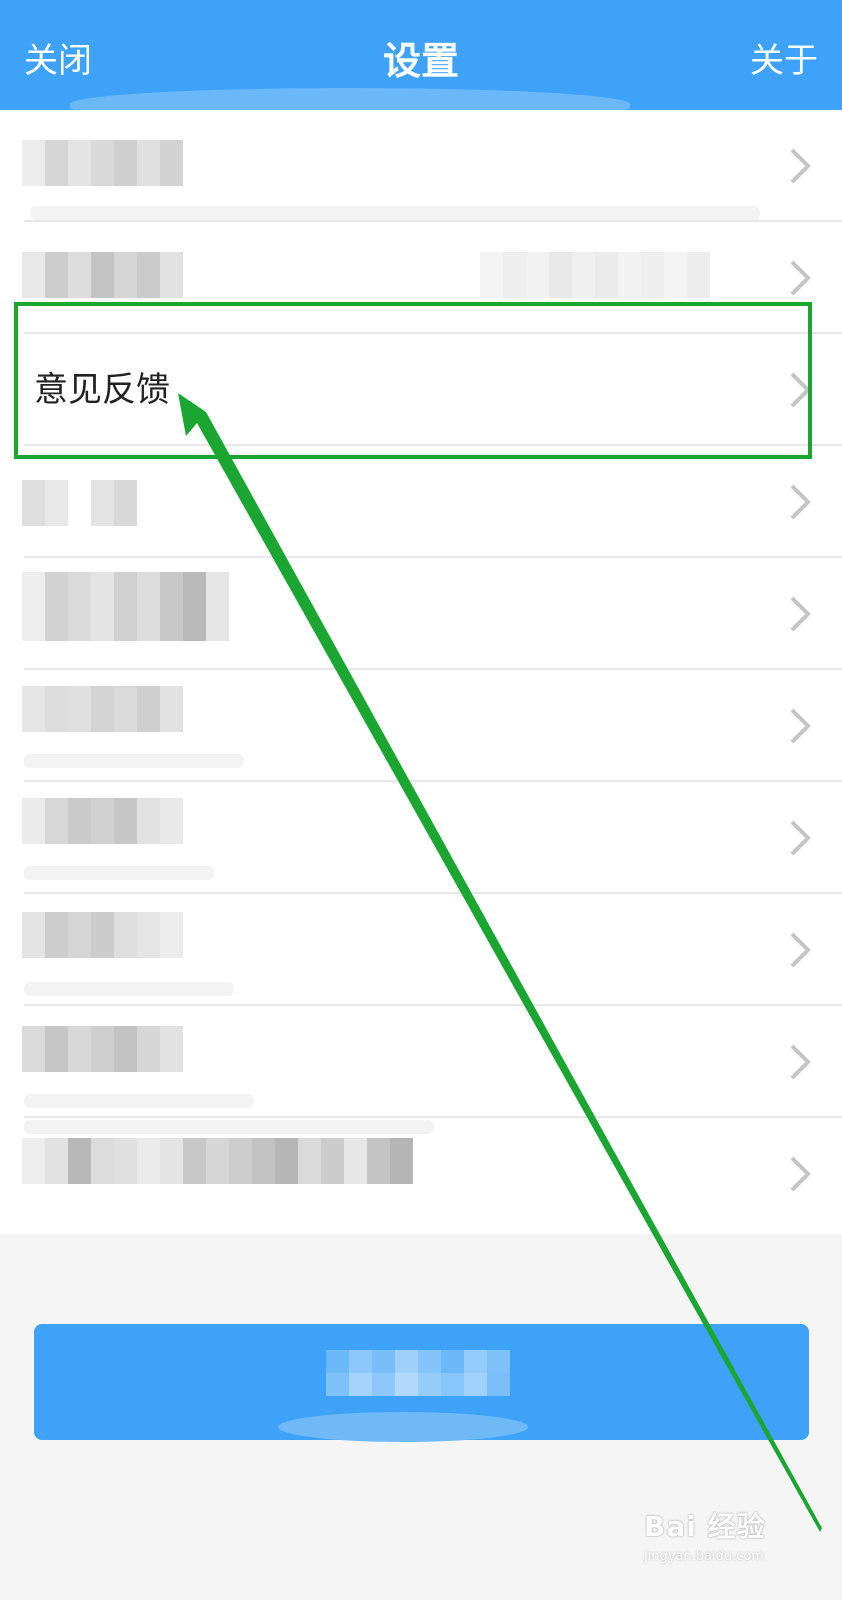 The height and width of the screenshot is (1600, 842). Describe the element at coordinates (403, 1427) in the screenshot. I see `redaction-smudge` at that location.